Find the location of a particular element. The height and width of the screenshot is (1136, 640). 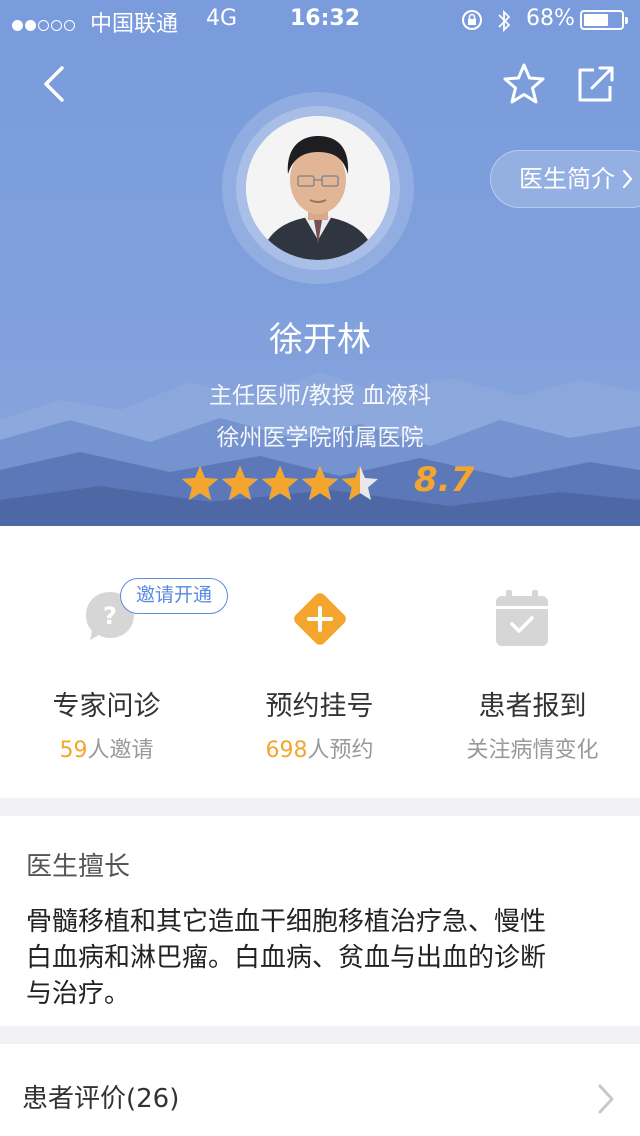

specialty-line: 白血病和淋巴瘤。白血病、贫血与出血的诊断 is located at coordinates (286, 958).